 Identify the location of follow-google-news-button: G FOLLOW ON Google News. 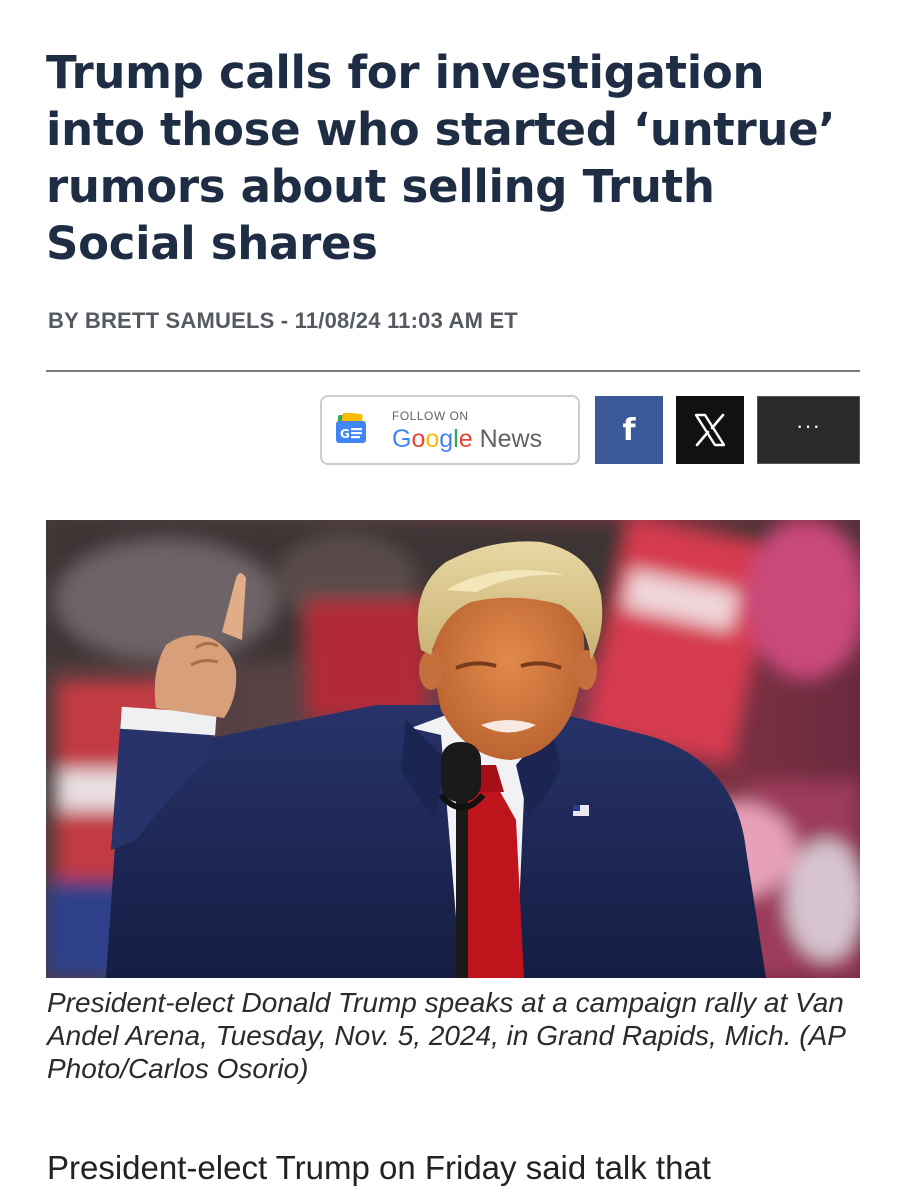
(450, 430).